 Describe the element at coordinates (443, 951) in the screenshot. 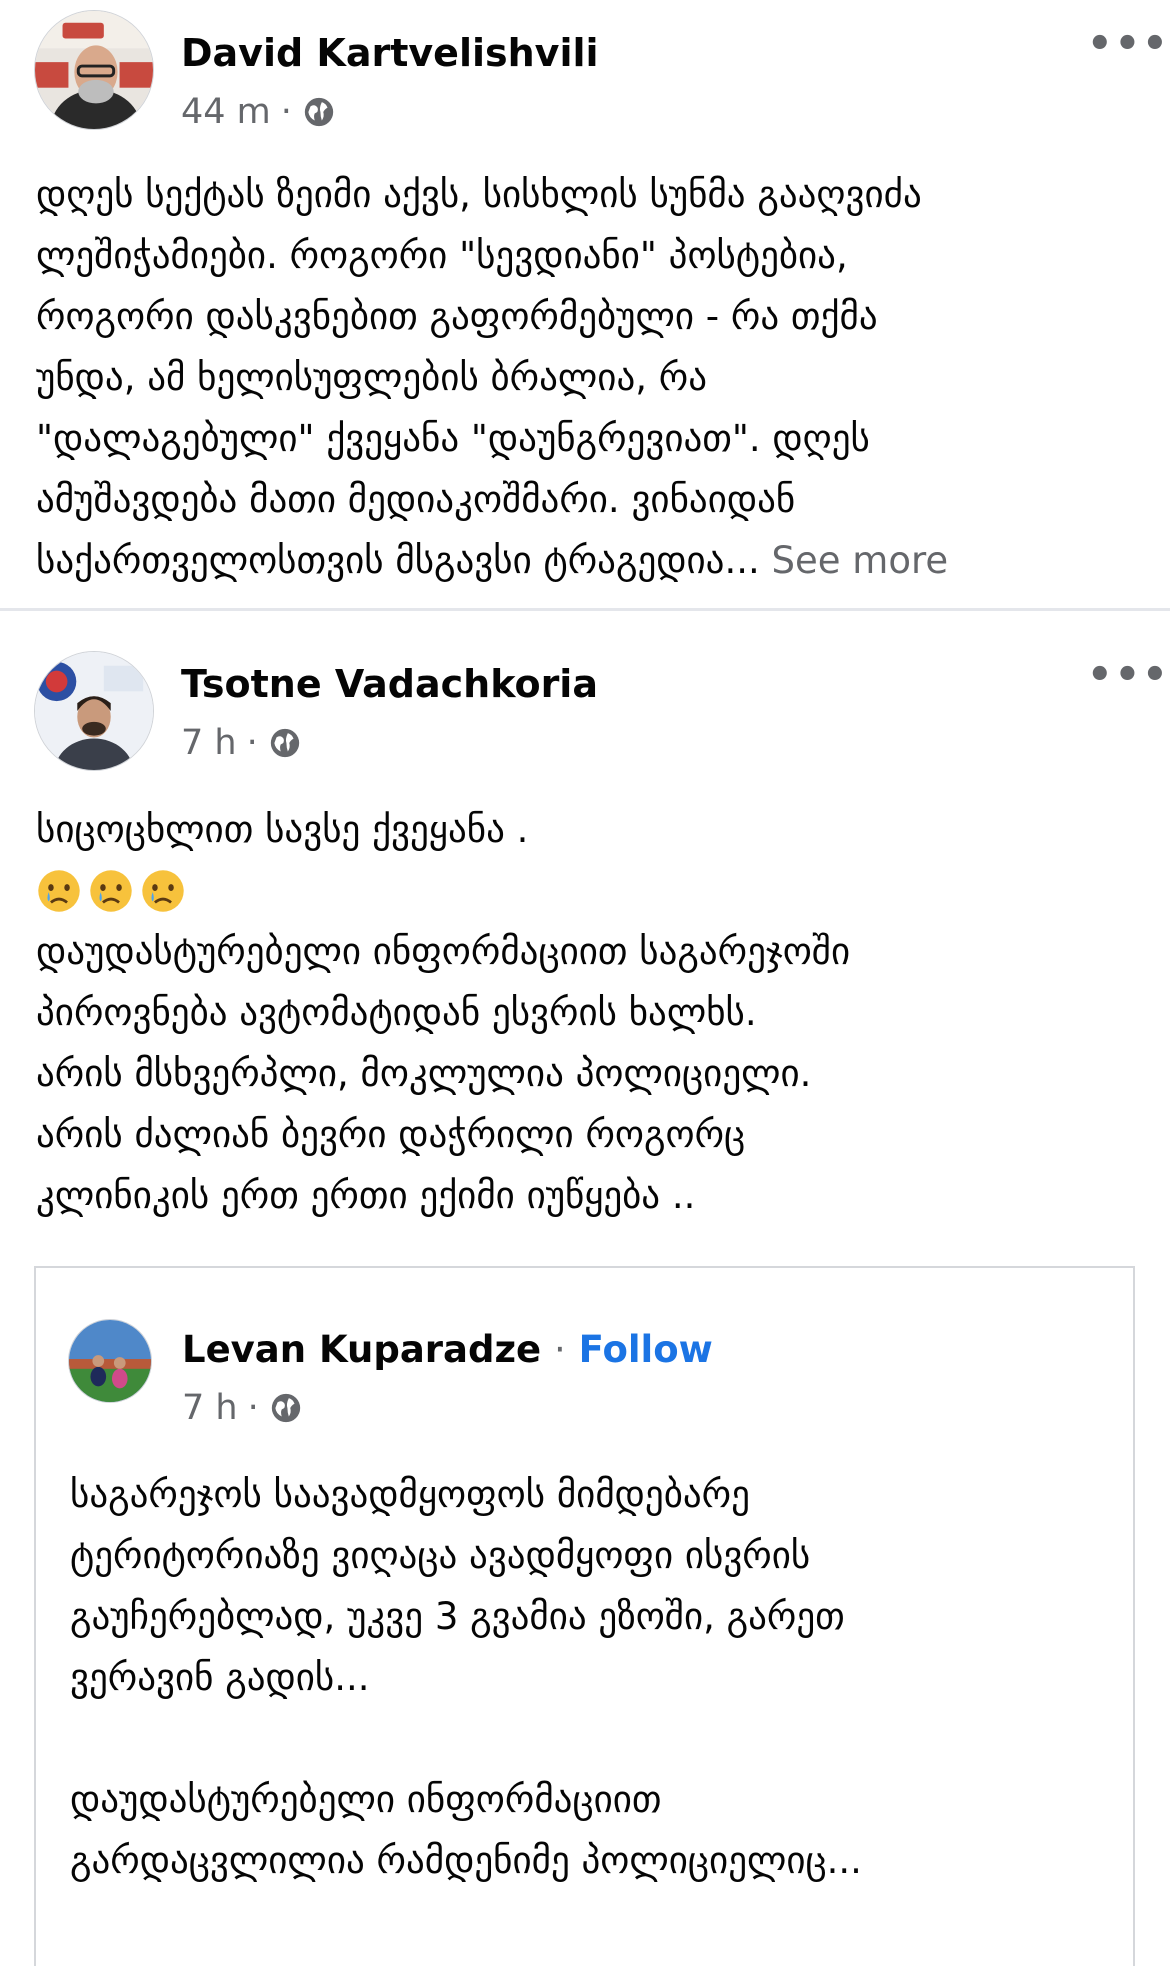

I see `body-line: დაუდასტურებელი ინფორმაციით საგარეჯოში` at that location.